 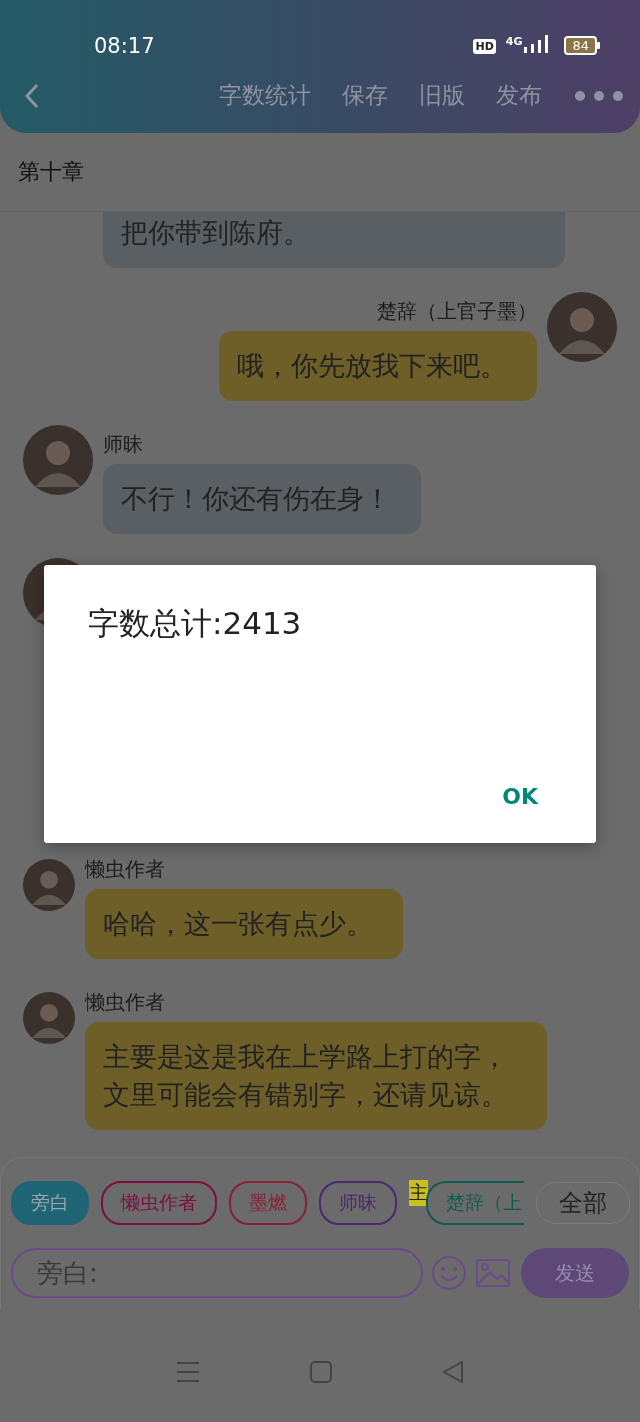 What do you see at coordinates (188, 1372) in the screenshot?
I see `menu-icon` at bounding box center [188, 1372].